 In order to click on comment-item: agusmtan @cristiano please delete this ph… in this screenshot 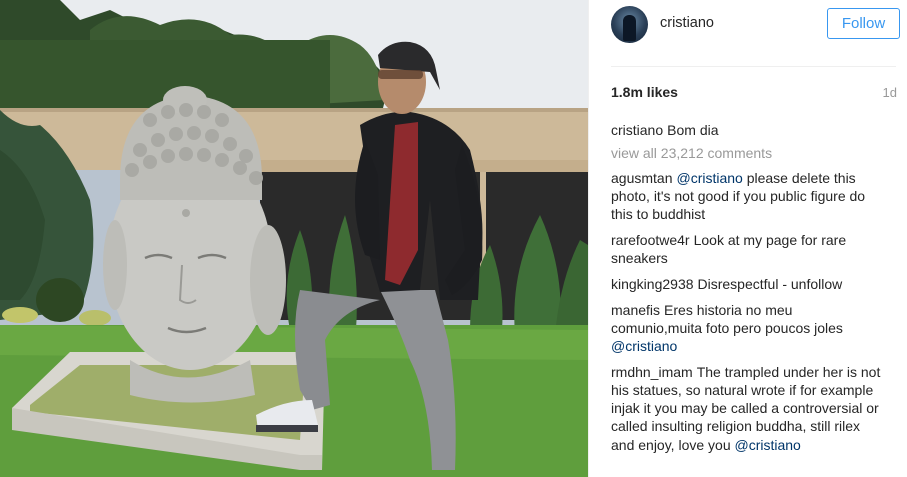, I will do `click(746, 196)`.